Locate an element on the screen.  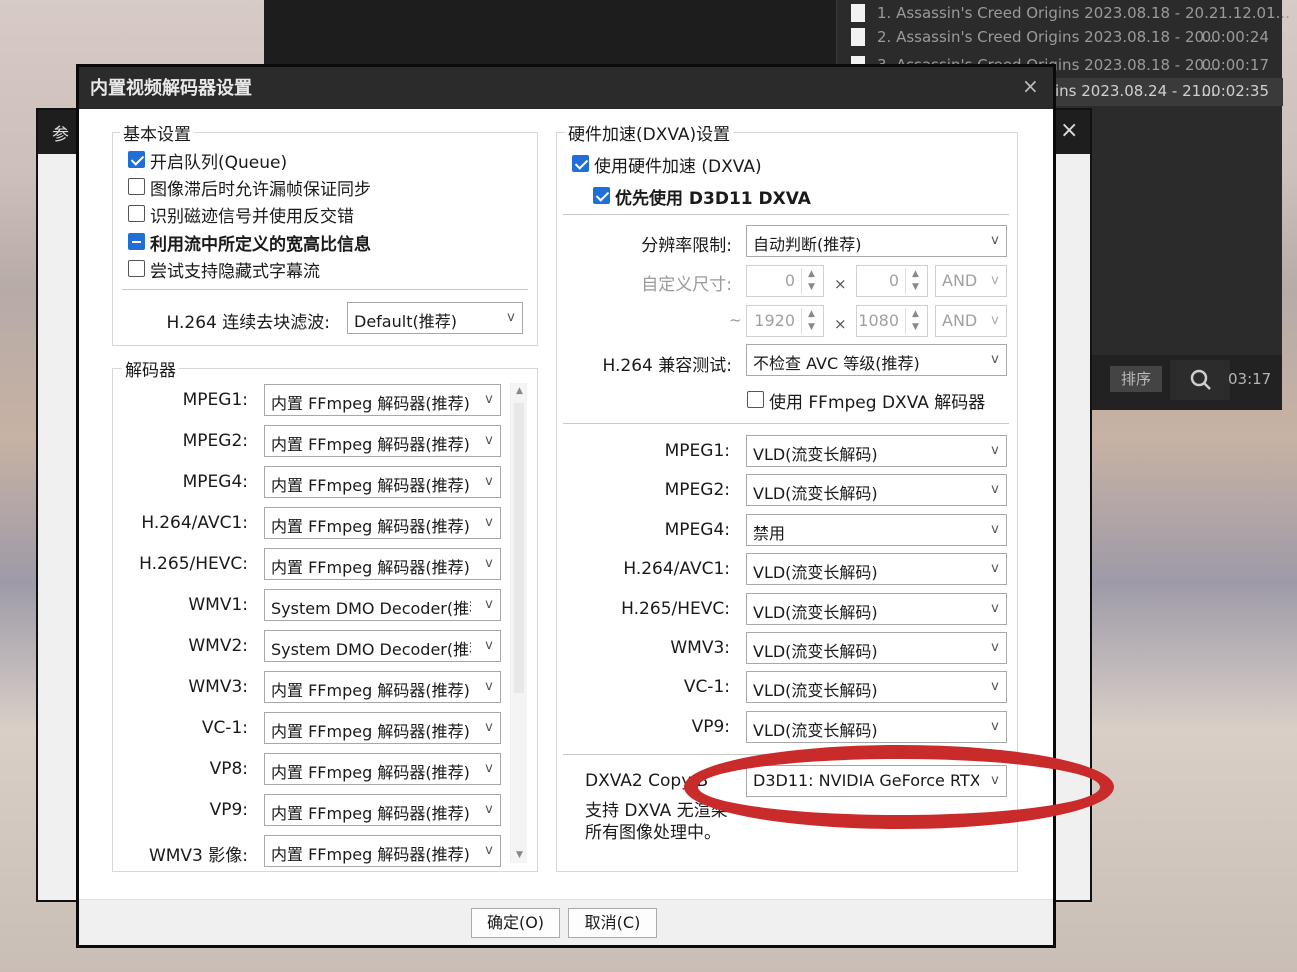
close-icon: × is located at coordinates (1030, 86).